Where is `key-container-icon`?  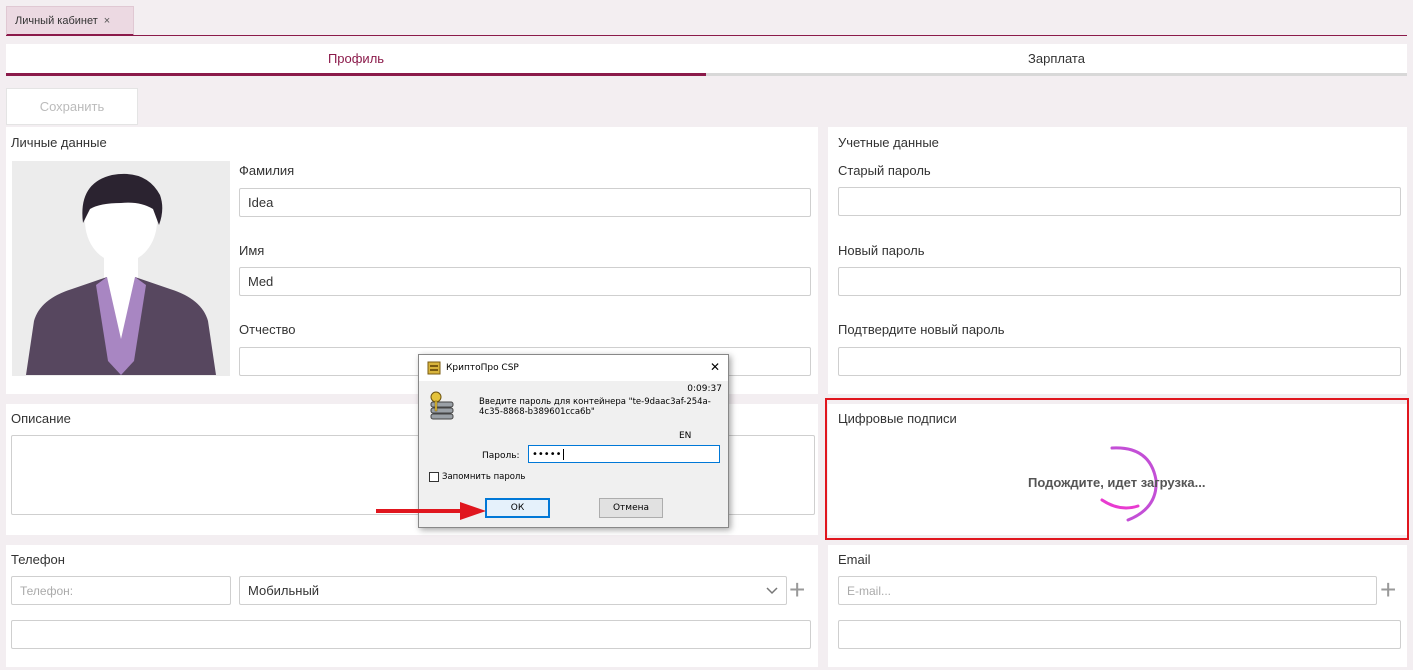 key-container-icon is located at coordinates (442, 405).